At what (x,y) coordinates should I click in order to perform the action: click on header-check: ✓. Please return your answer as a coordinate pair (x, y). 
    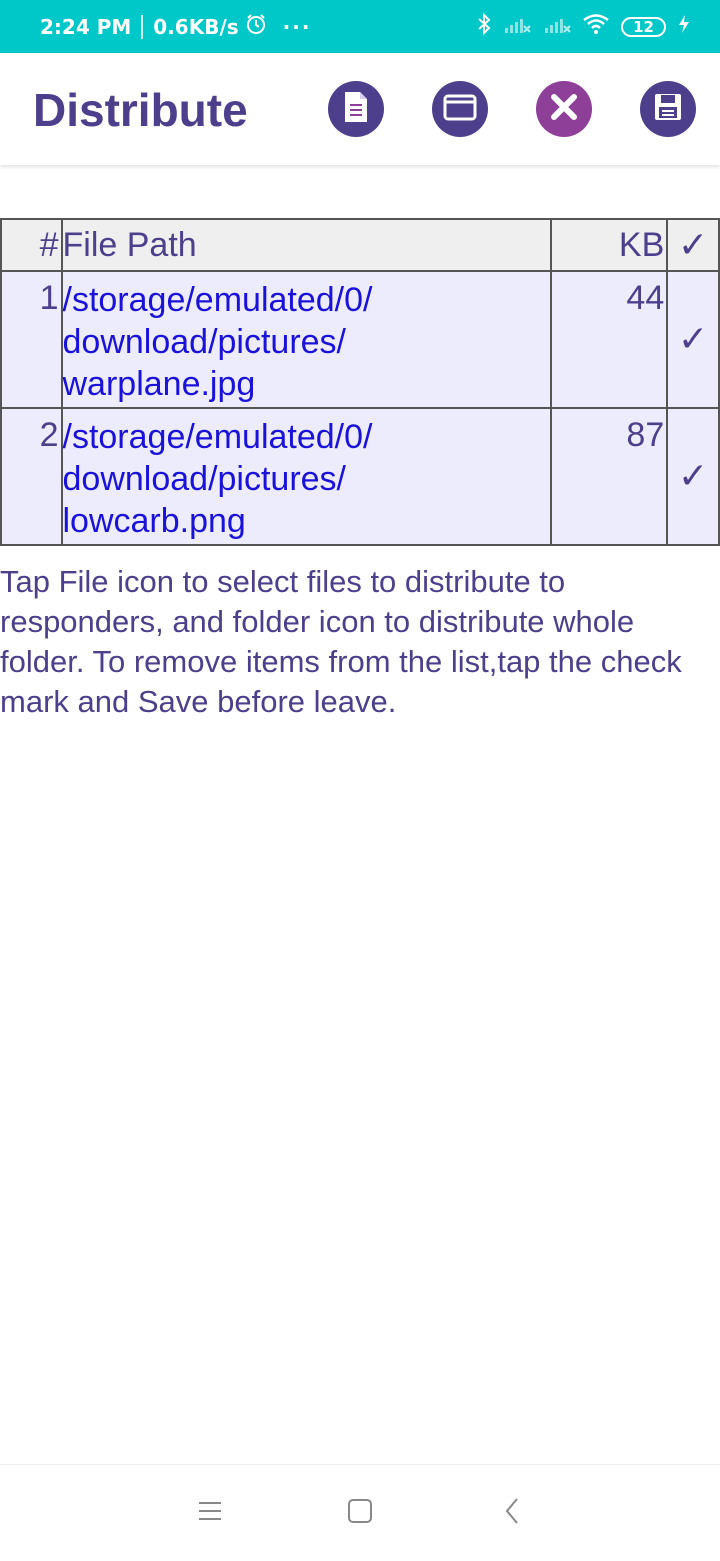
    Looking at the image, I should click on (693, 245).